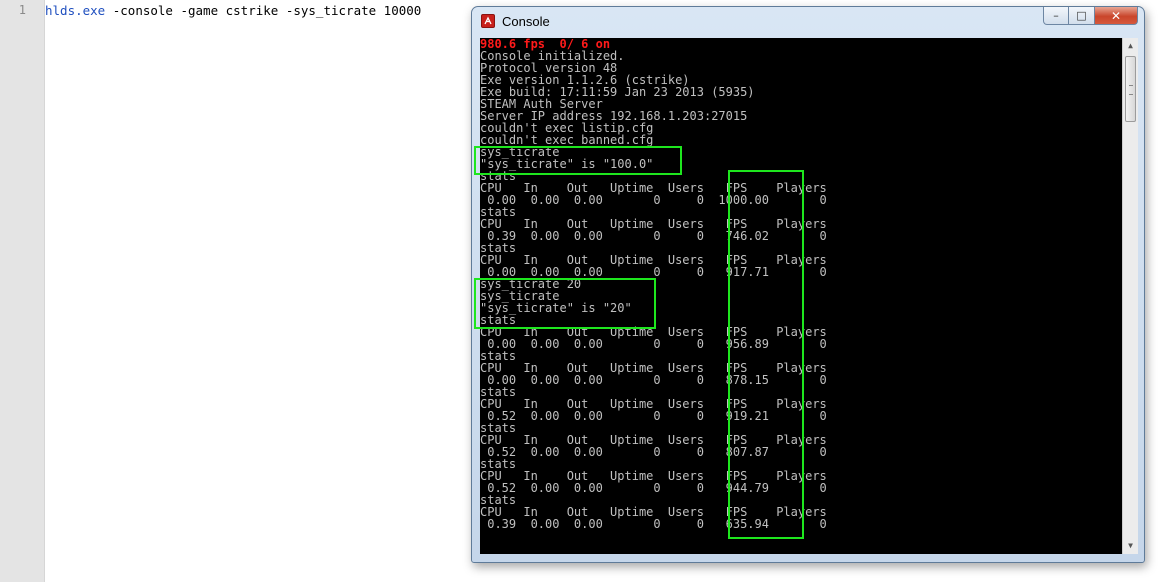 The image size is (1176, 582). Describe the element at coordinates (766, 354) in the screenshot. I see `highlight-fps-column` at that location.